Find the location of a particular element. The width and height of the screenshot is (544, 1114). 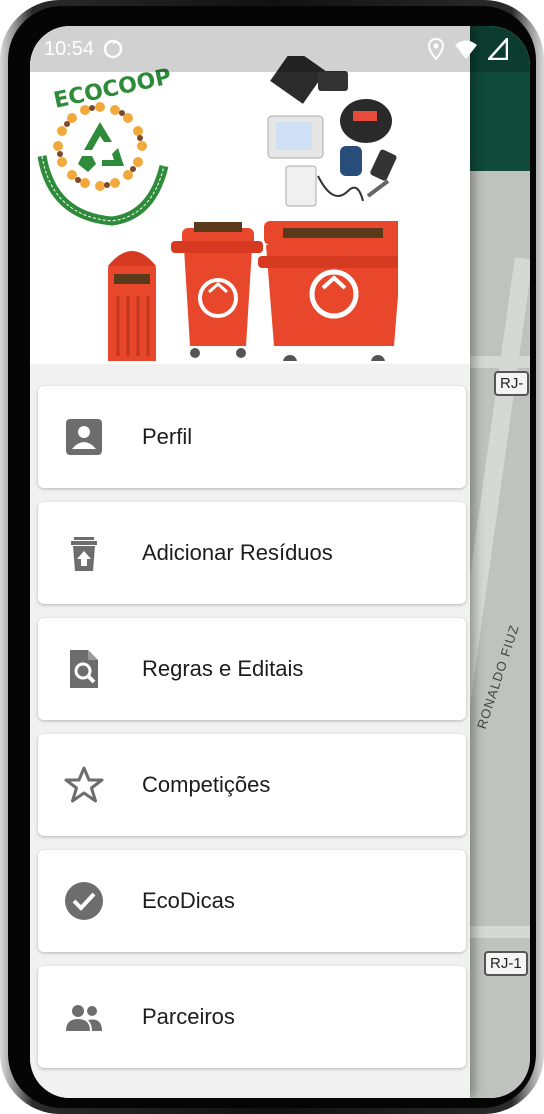

wifi-icon is located at coordinates (466, 49).